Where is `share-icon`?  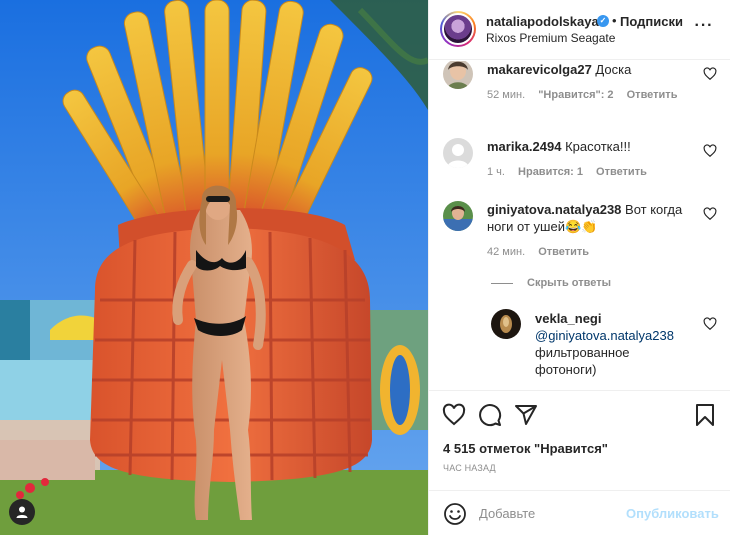
share-icon is located at coordinates (526, 415).